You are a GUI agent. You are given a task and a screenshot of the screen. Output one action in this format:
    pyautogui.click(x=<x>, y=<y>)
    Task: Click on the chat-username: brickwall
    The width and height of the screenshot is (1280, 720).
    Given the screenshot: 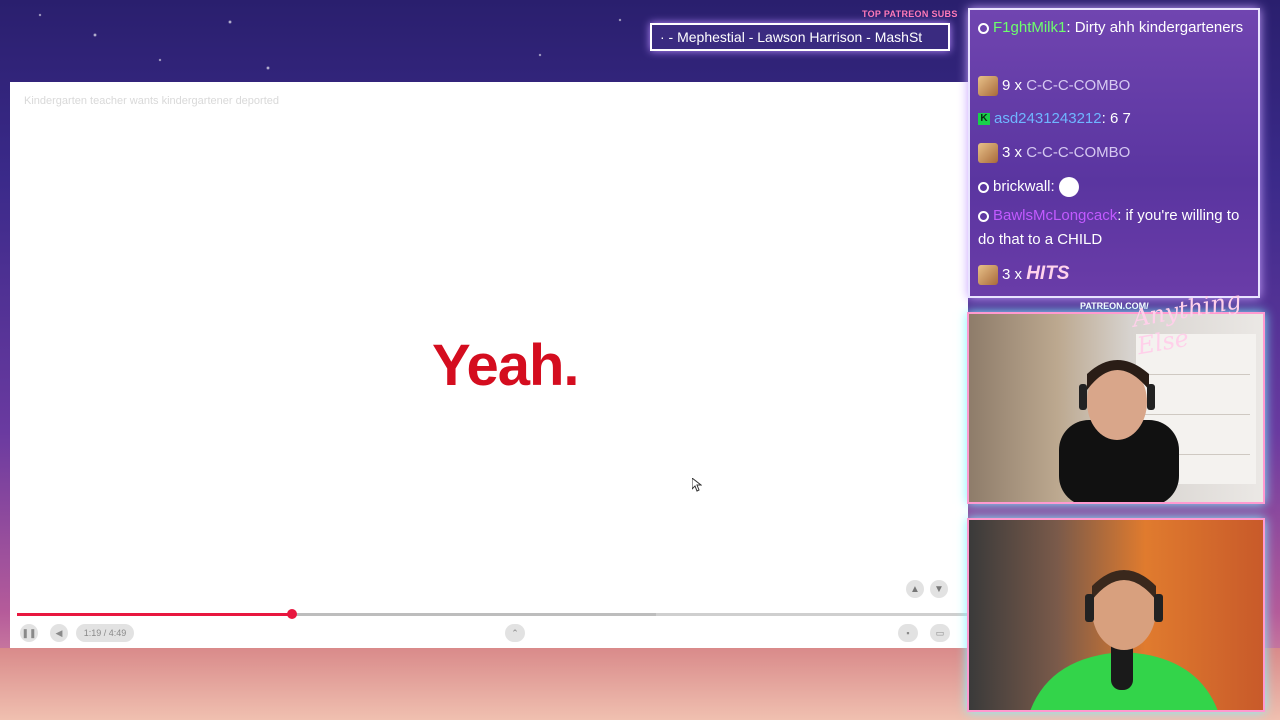 What is the action you would take?
    pyautogui.click(x=1022, y=186)
    